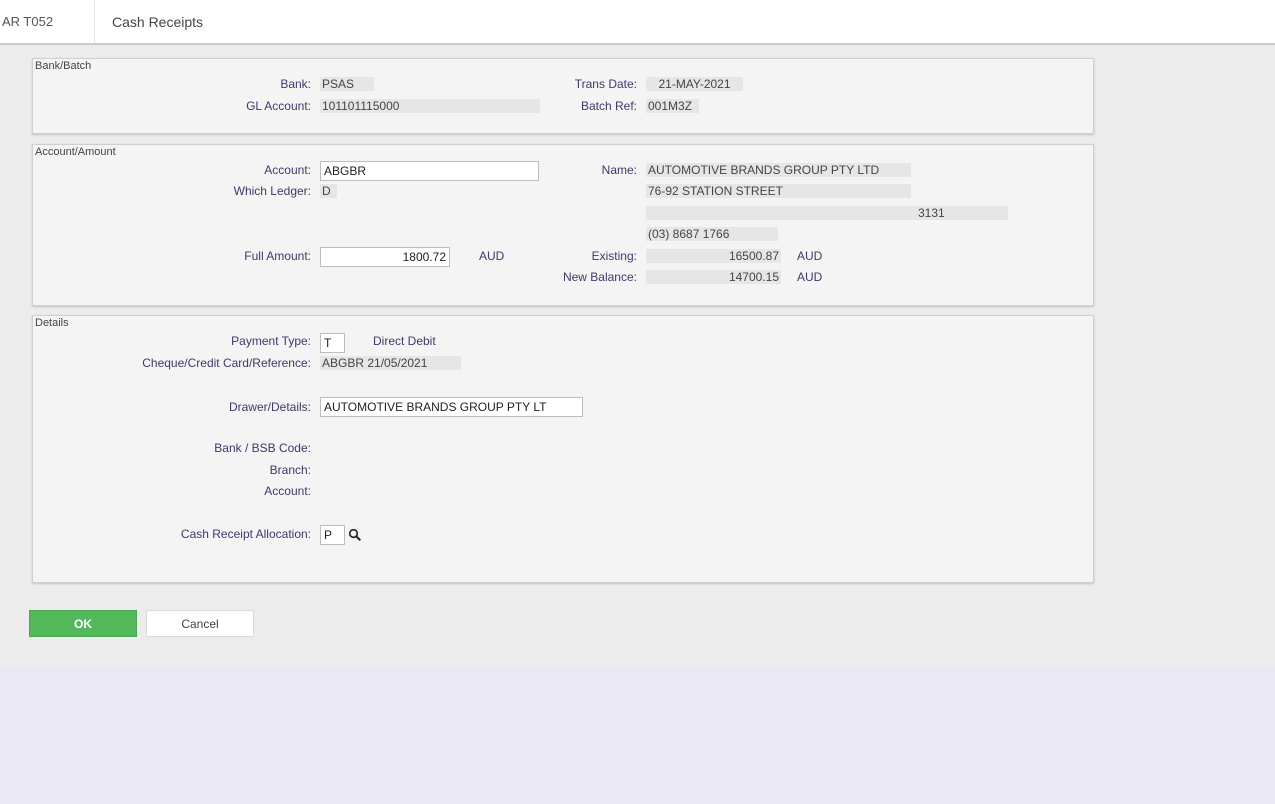 The image size is (1275, 804). What do you see at coordinates (226, 363) in the screenshot?
I see `reference-label: Cheque/Credit Card/Reference:` at bounding box center [226, 363].